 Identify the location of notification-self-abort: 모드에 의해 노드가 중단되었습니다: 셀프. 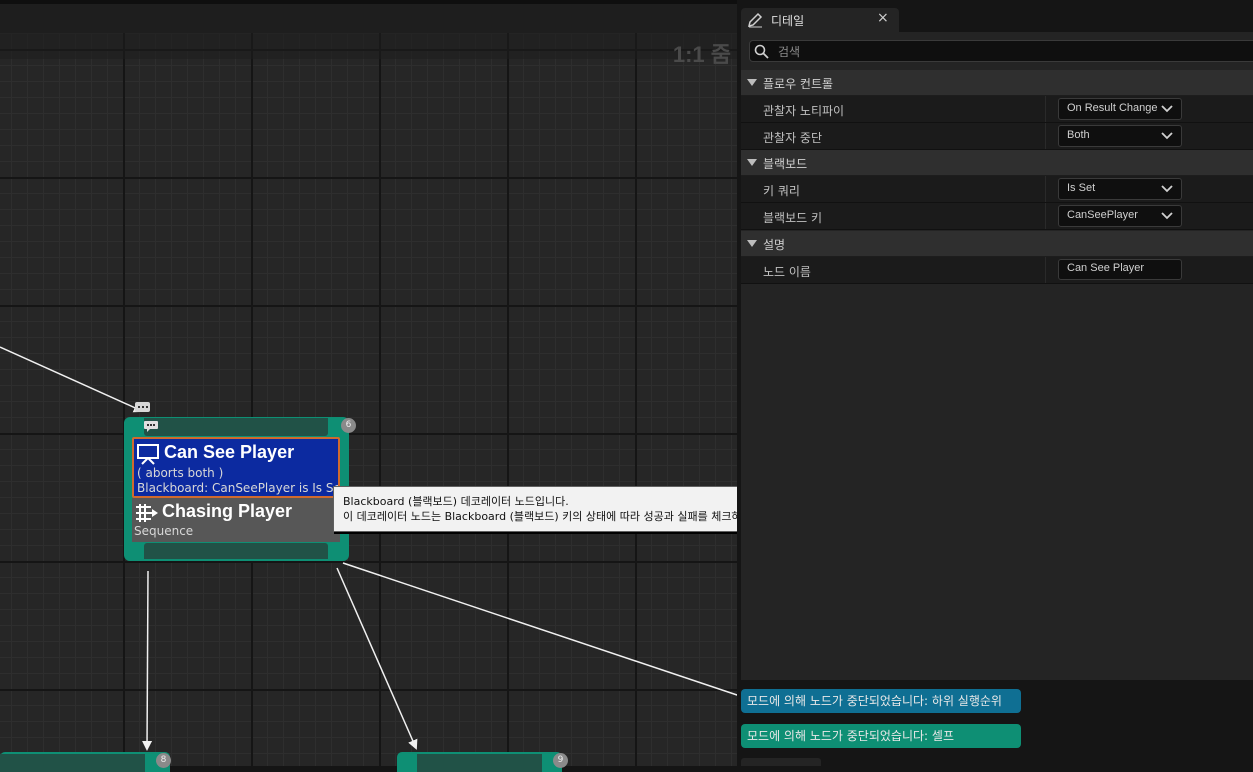
(881, 736).